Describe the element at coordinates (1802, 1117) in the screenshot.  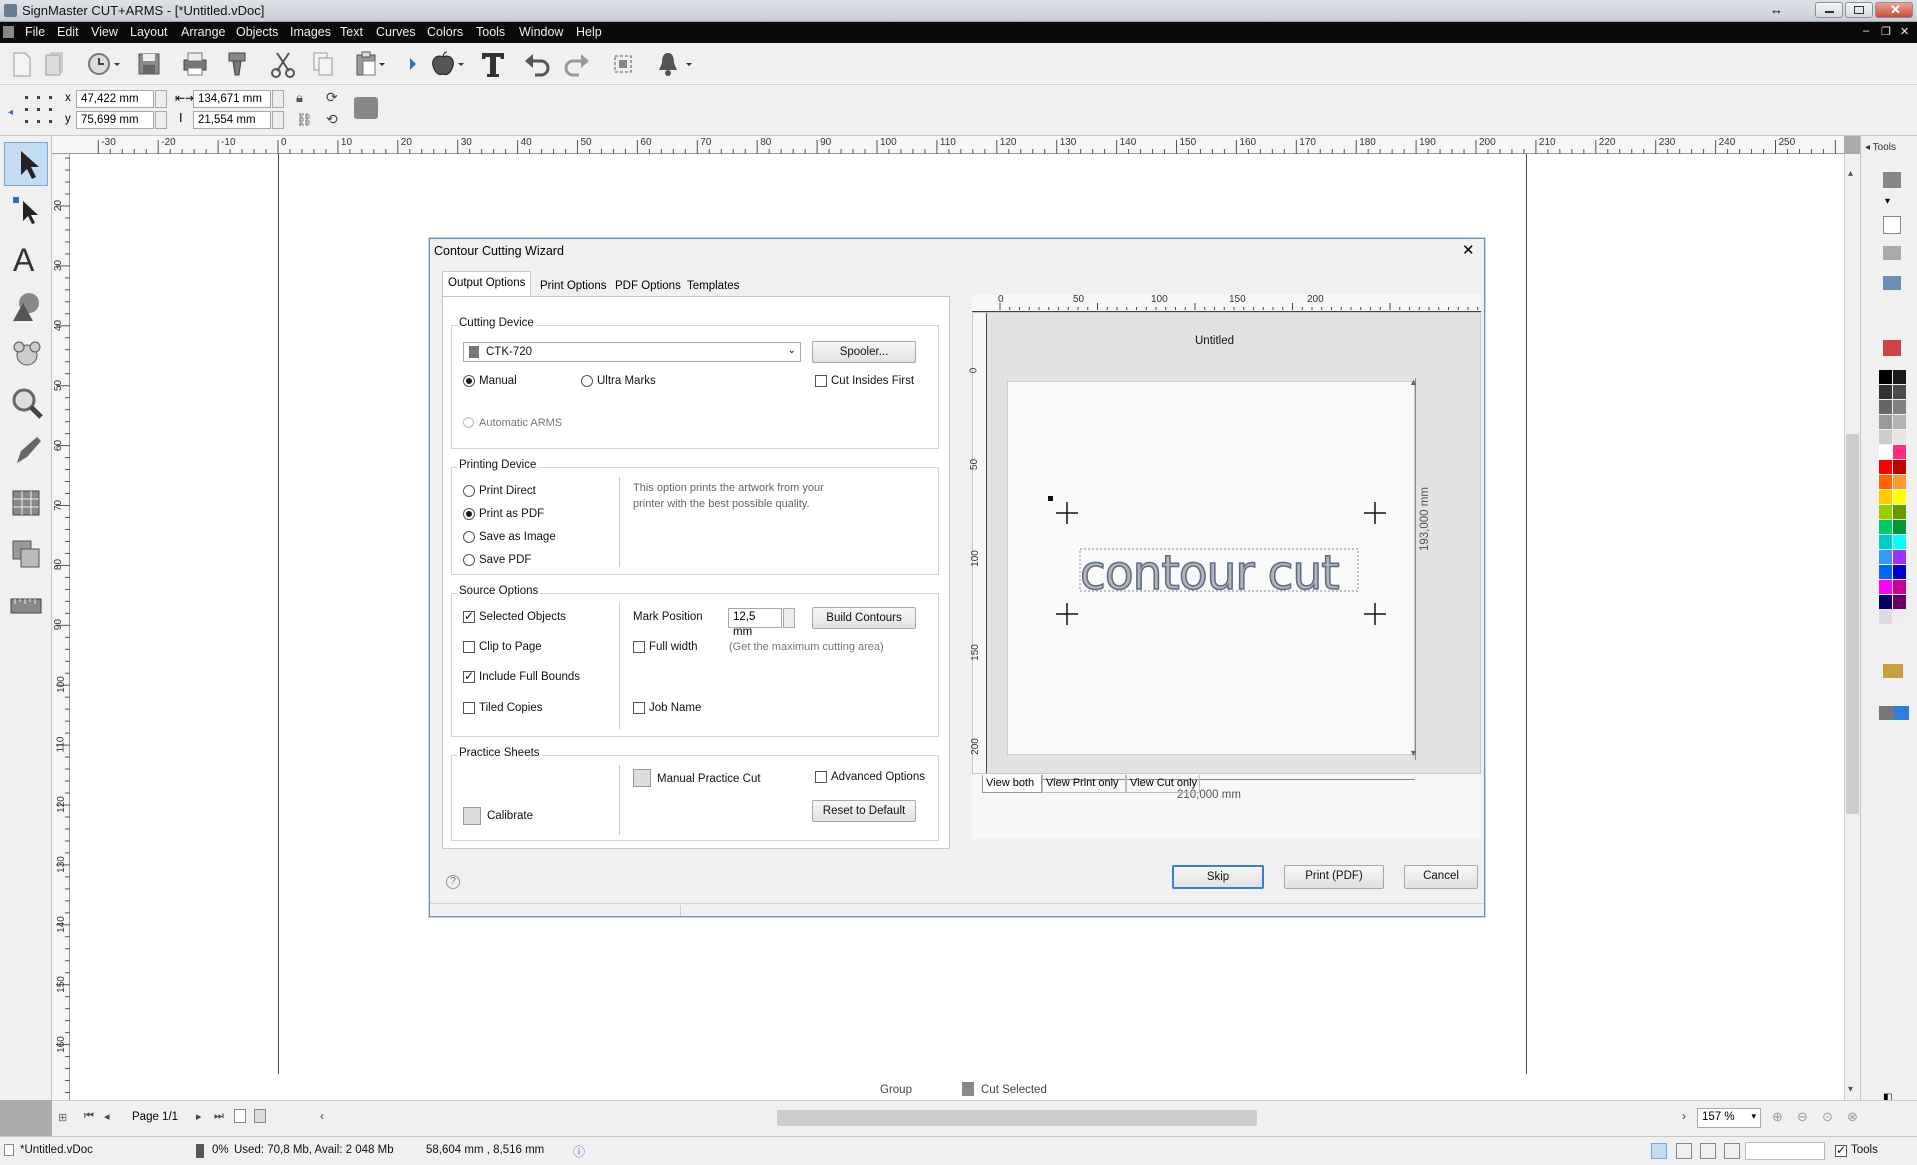
I see `zoom-out-icon: ⊖` at that location.